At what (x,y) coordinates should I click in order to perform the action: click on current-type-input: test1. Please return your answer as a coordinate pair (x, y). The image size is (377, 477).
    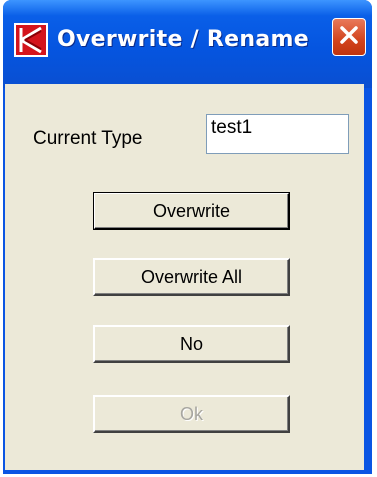
    Looking at the image, I should click on (277, 134).